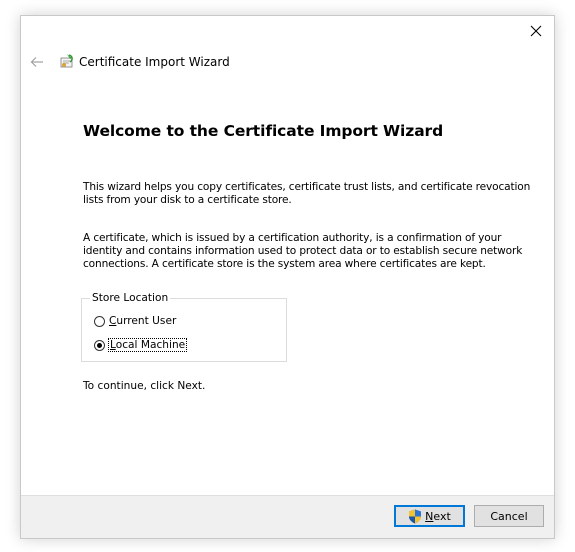  Describe the element at coordinates (146, 321) in the screenshot. I see `current-user-label-rest: urrent User` at that location.